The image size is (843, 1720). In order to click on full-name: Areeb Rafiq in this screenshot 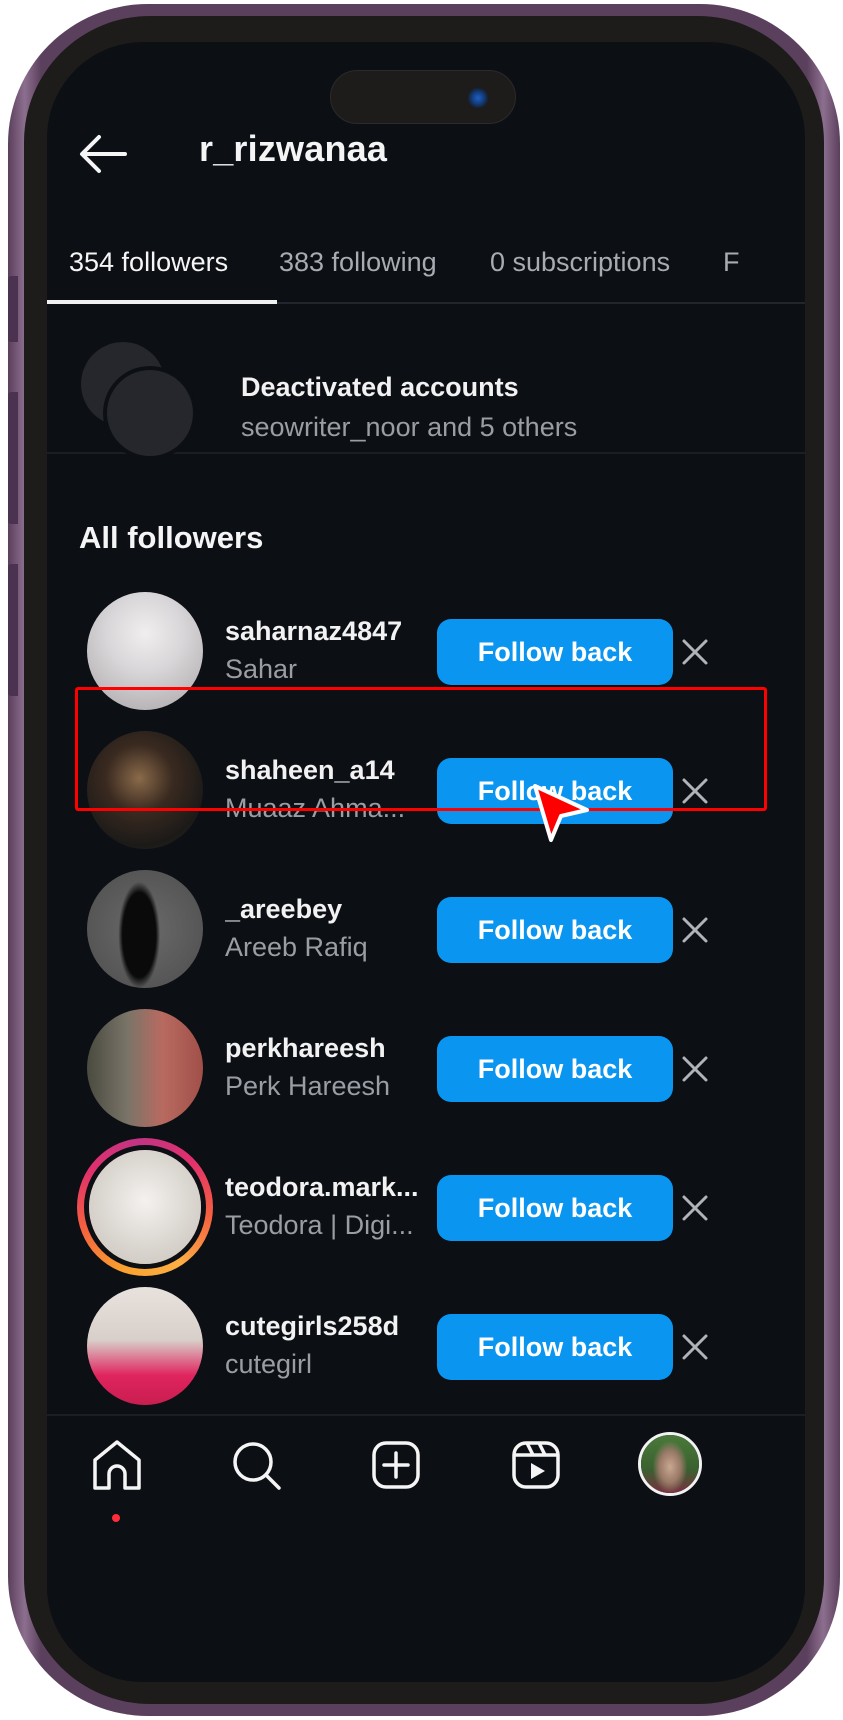, I will do `click(296, 947)`.